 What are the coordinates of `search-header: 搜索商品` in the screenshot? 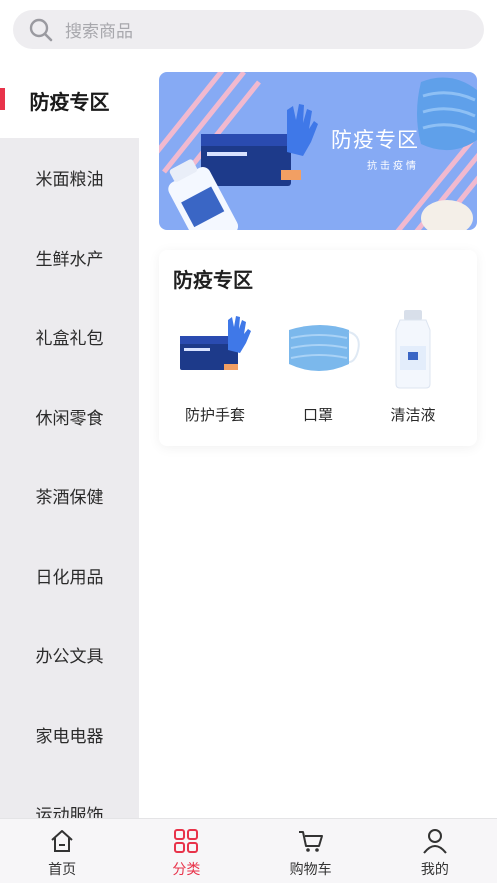 It's located at (248, 31).